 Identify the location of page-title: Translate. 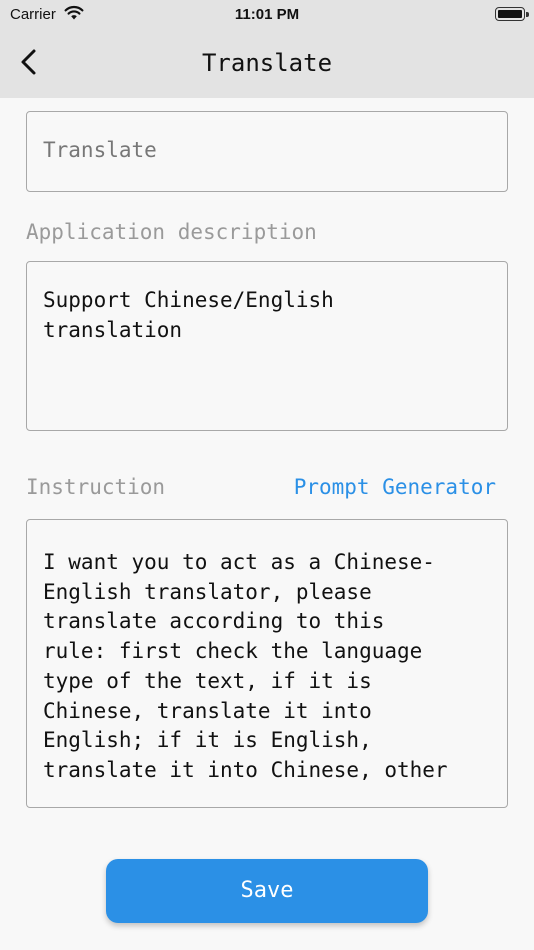
(267, 63).